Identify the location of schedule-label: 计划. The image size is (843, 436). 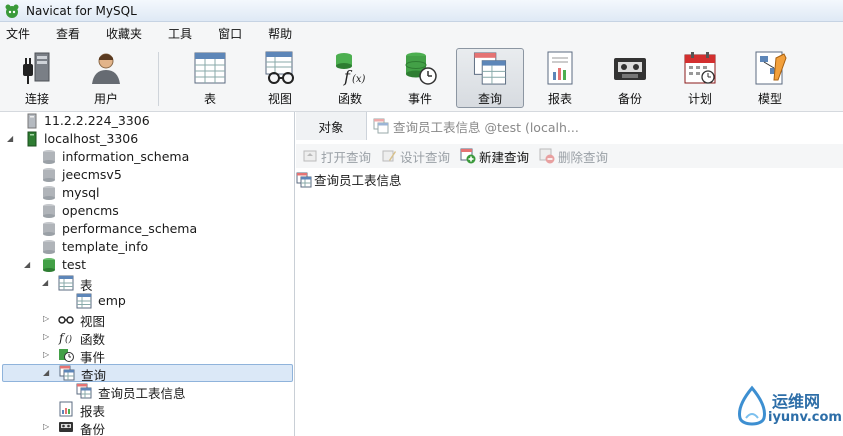
(699, 99).